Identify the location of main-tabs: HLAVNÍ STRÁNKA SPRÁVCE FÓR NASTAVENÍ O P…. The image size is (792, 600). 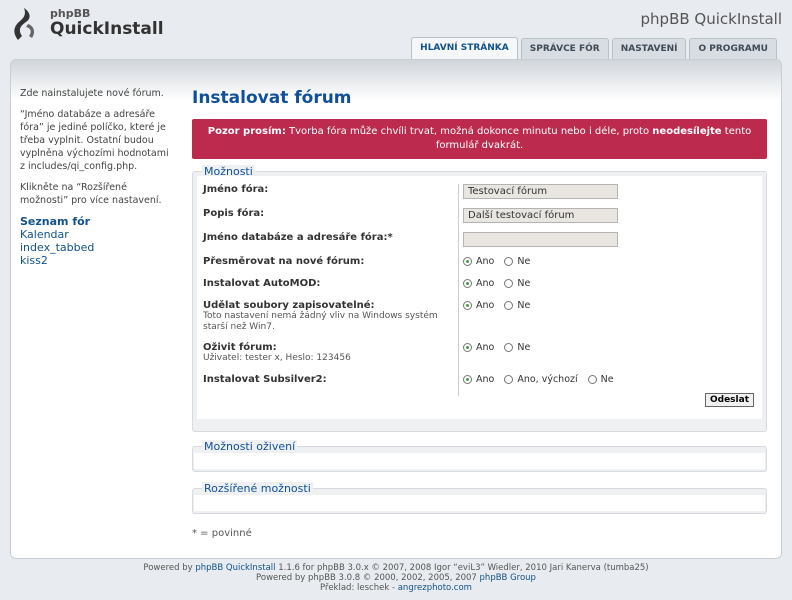
(594, 48).